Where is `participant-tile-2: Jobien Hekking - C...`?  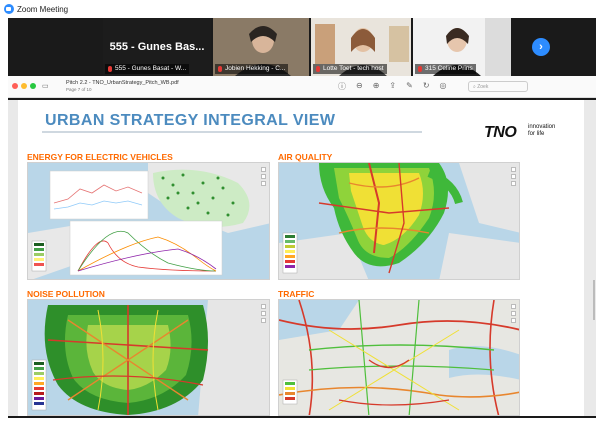 participant-tile-2: Jobien Hekking - C... is located at coordinates (261, 47).